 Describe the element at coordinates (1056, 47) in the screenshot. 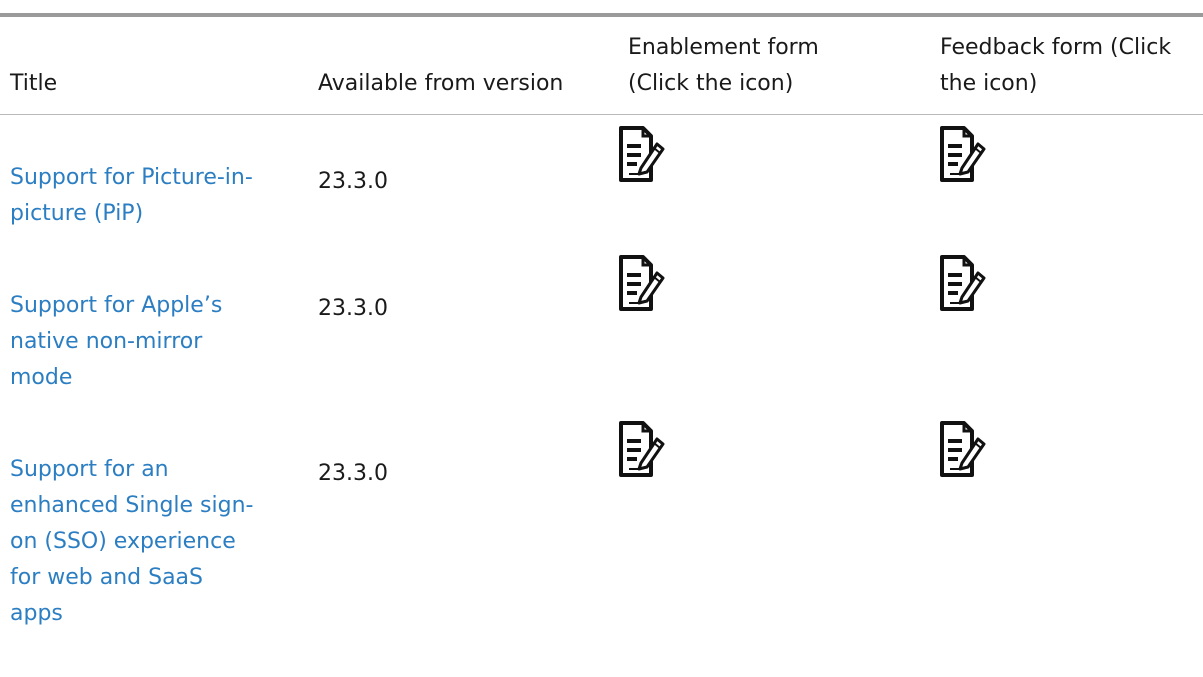

I see `header-feedback-line-1: Feedback form (Click` at that location.